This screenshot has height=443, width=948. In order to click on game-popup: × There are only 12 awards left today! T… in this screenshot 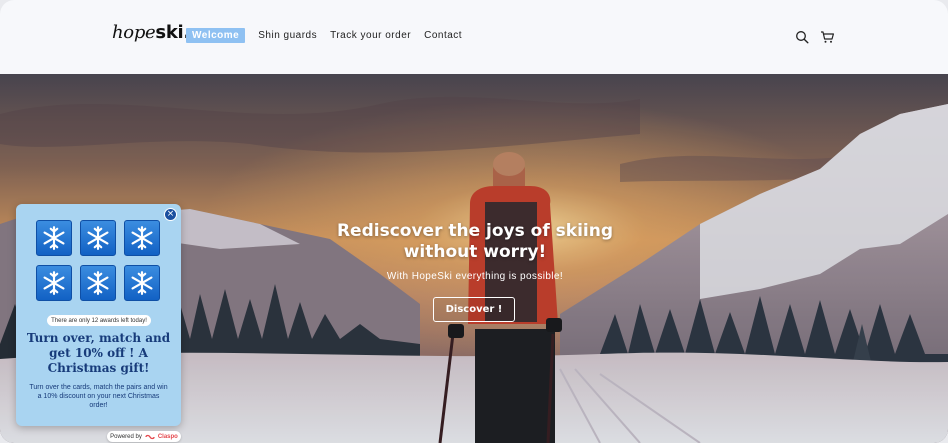, I will do `click(98, 315)`.